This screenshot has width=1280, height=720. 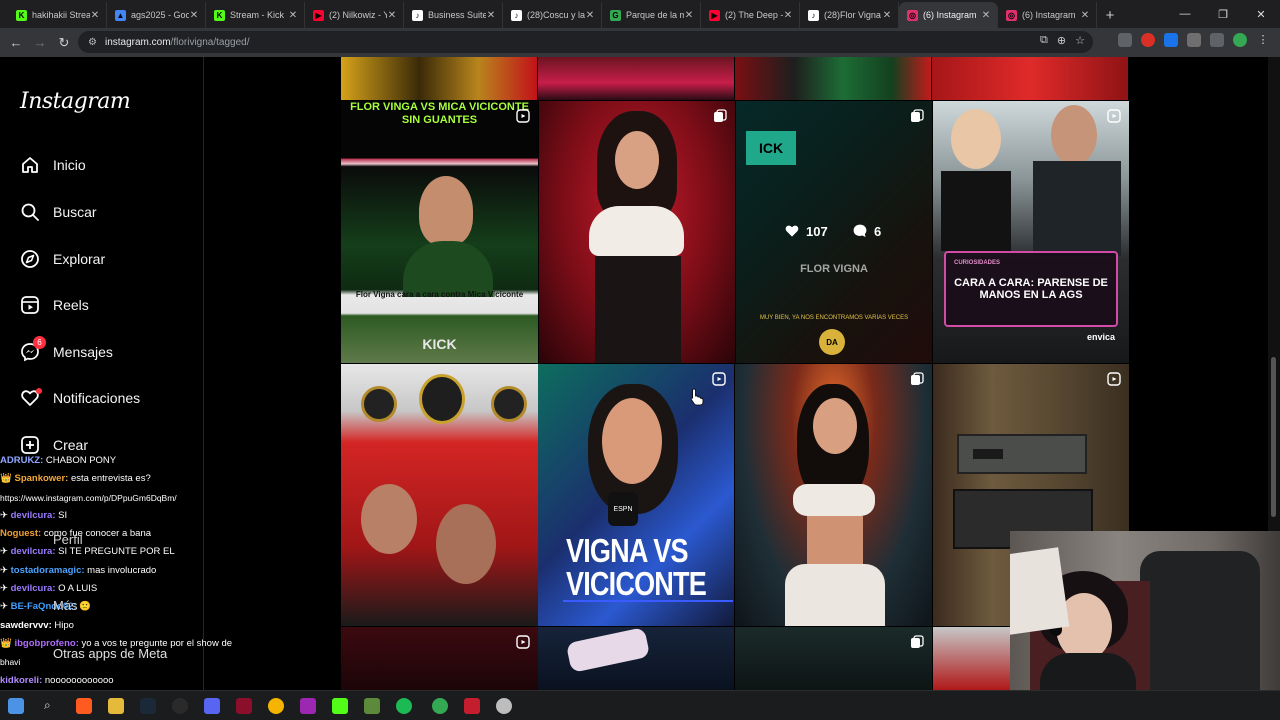 What do you see at coordinates (120, 15) in the screenshot?
I see `tab-favicon-icon: ▲` at bounding box center [120, 15].